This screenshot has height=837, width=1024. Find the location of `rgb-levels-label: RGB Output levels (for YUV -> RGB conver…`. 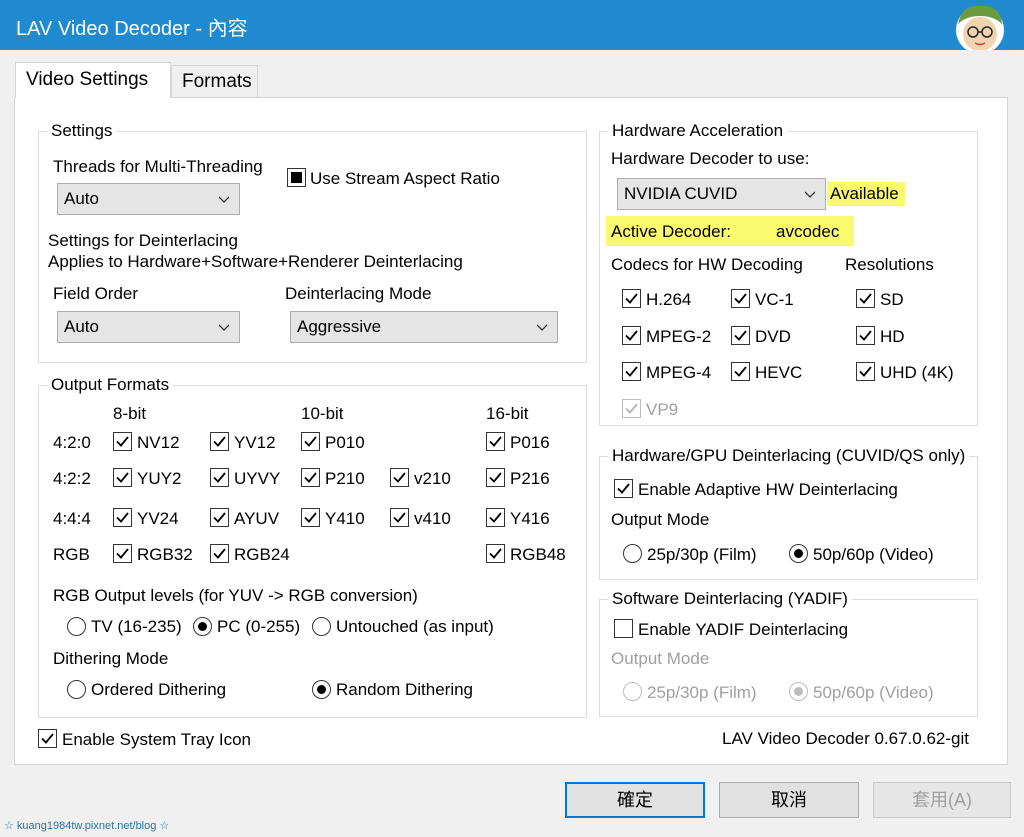

rgb-levels-label: RGB Output levels (for YUV -> RGB conver… is located at coordinates (235, 595).